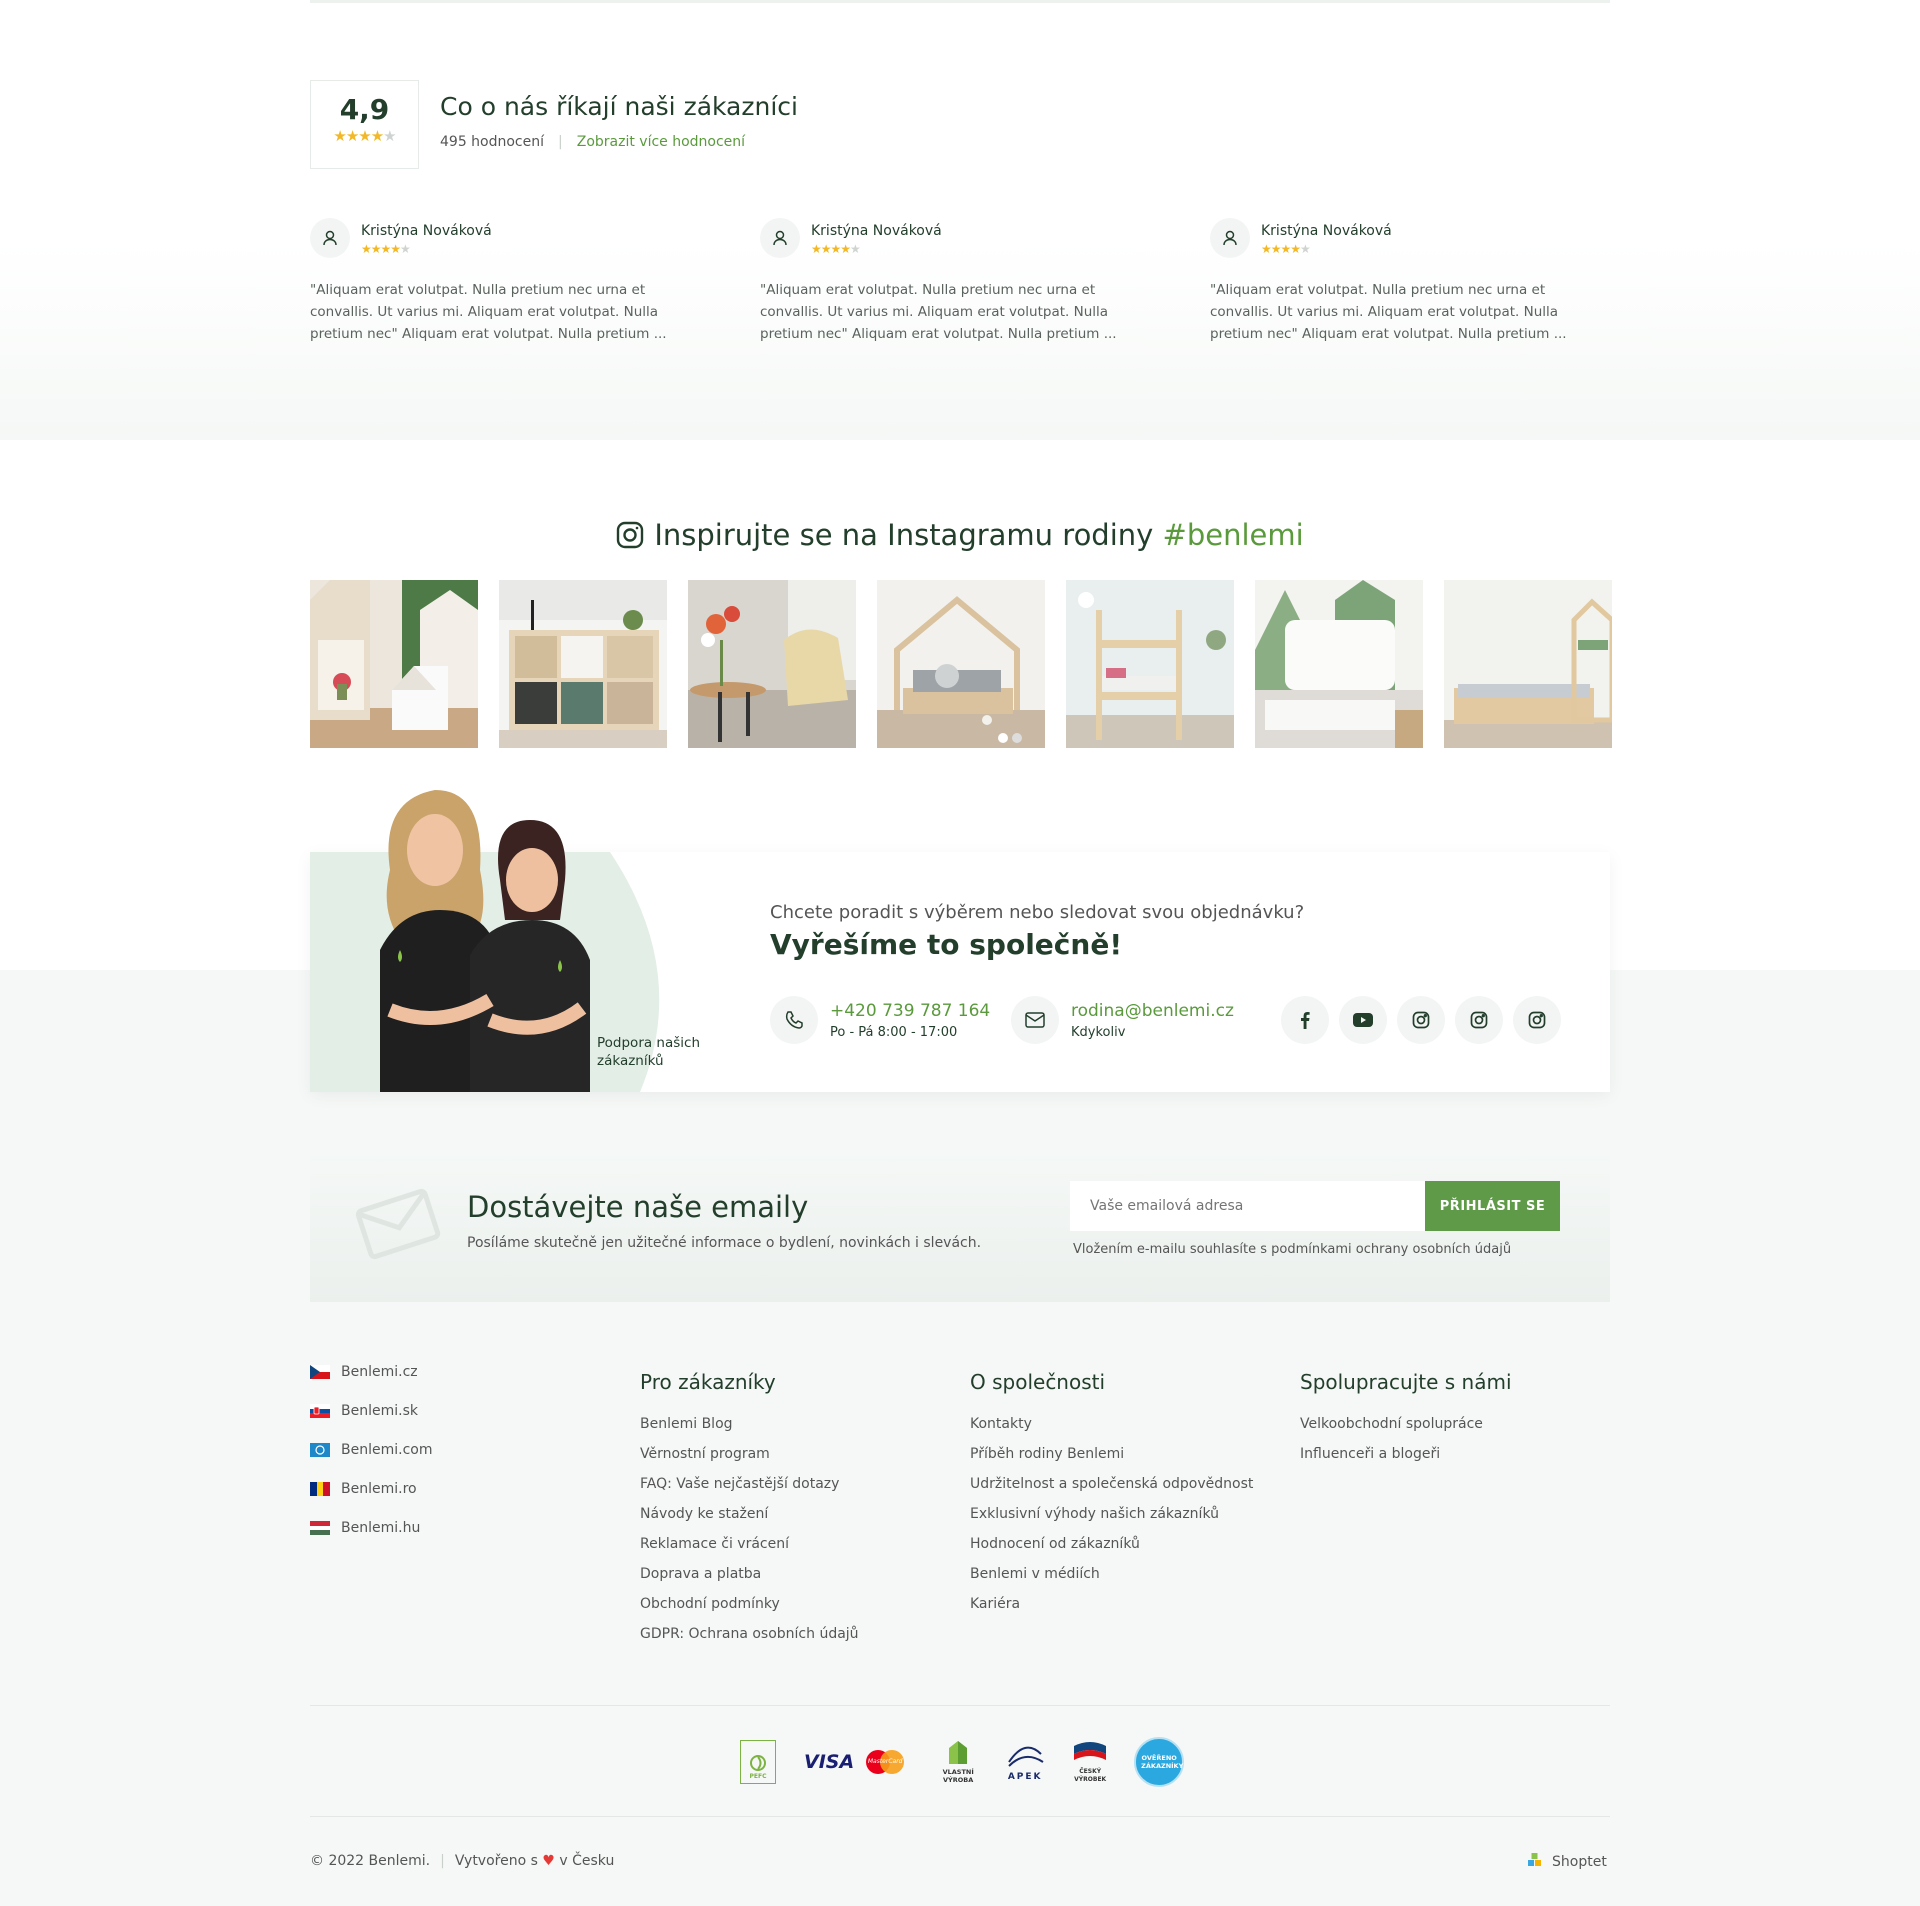  Describe the element at coordinates (649, 1043) in the screenshot. I see `support-label-line1: Podpora našich` at that location.